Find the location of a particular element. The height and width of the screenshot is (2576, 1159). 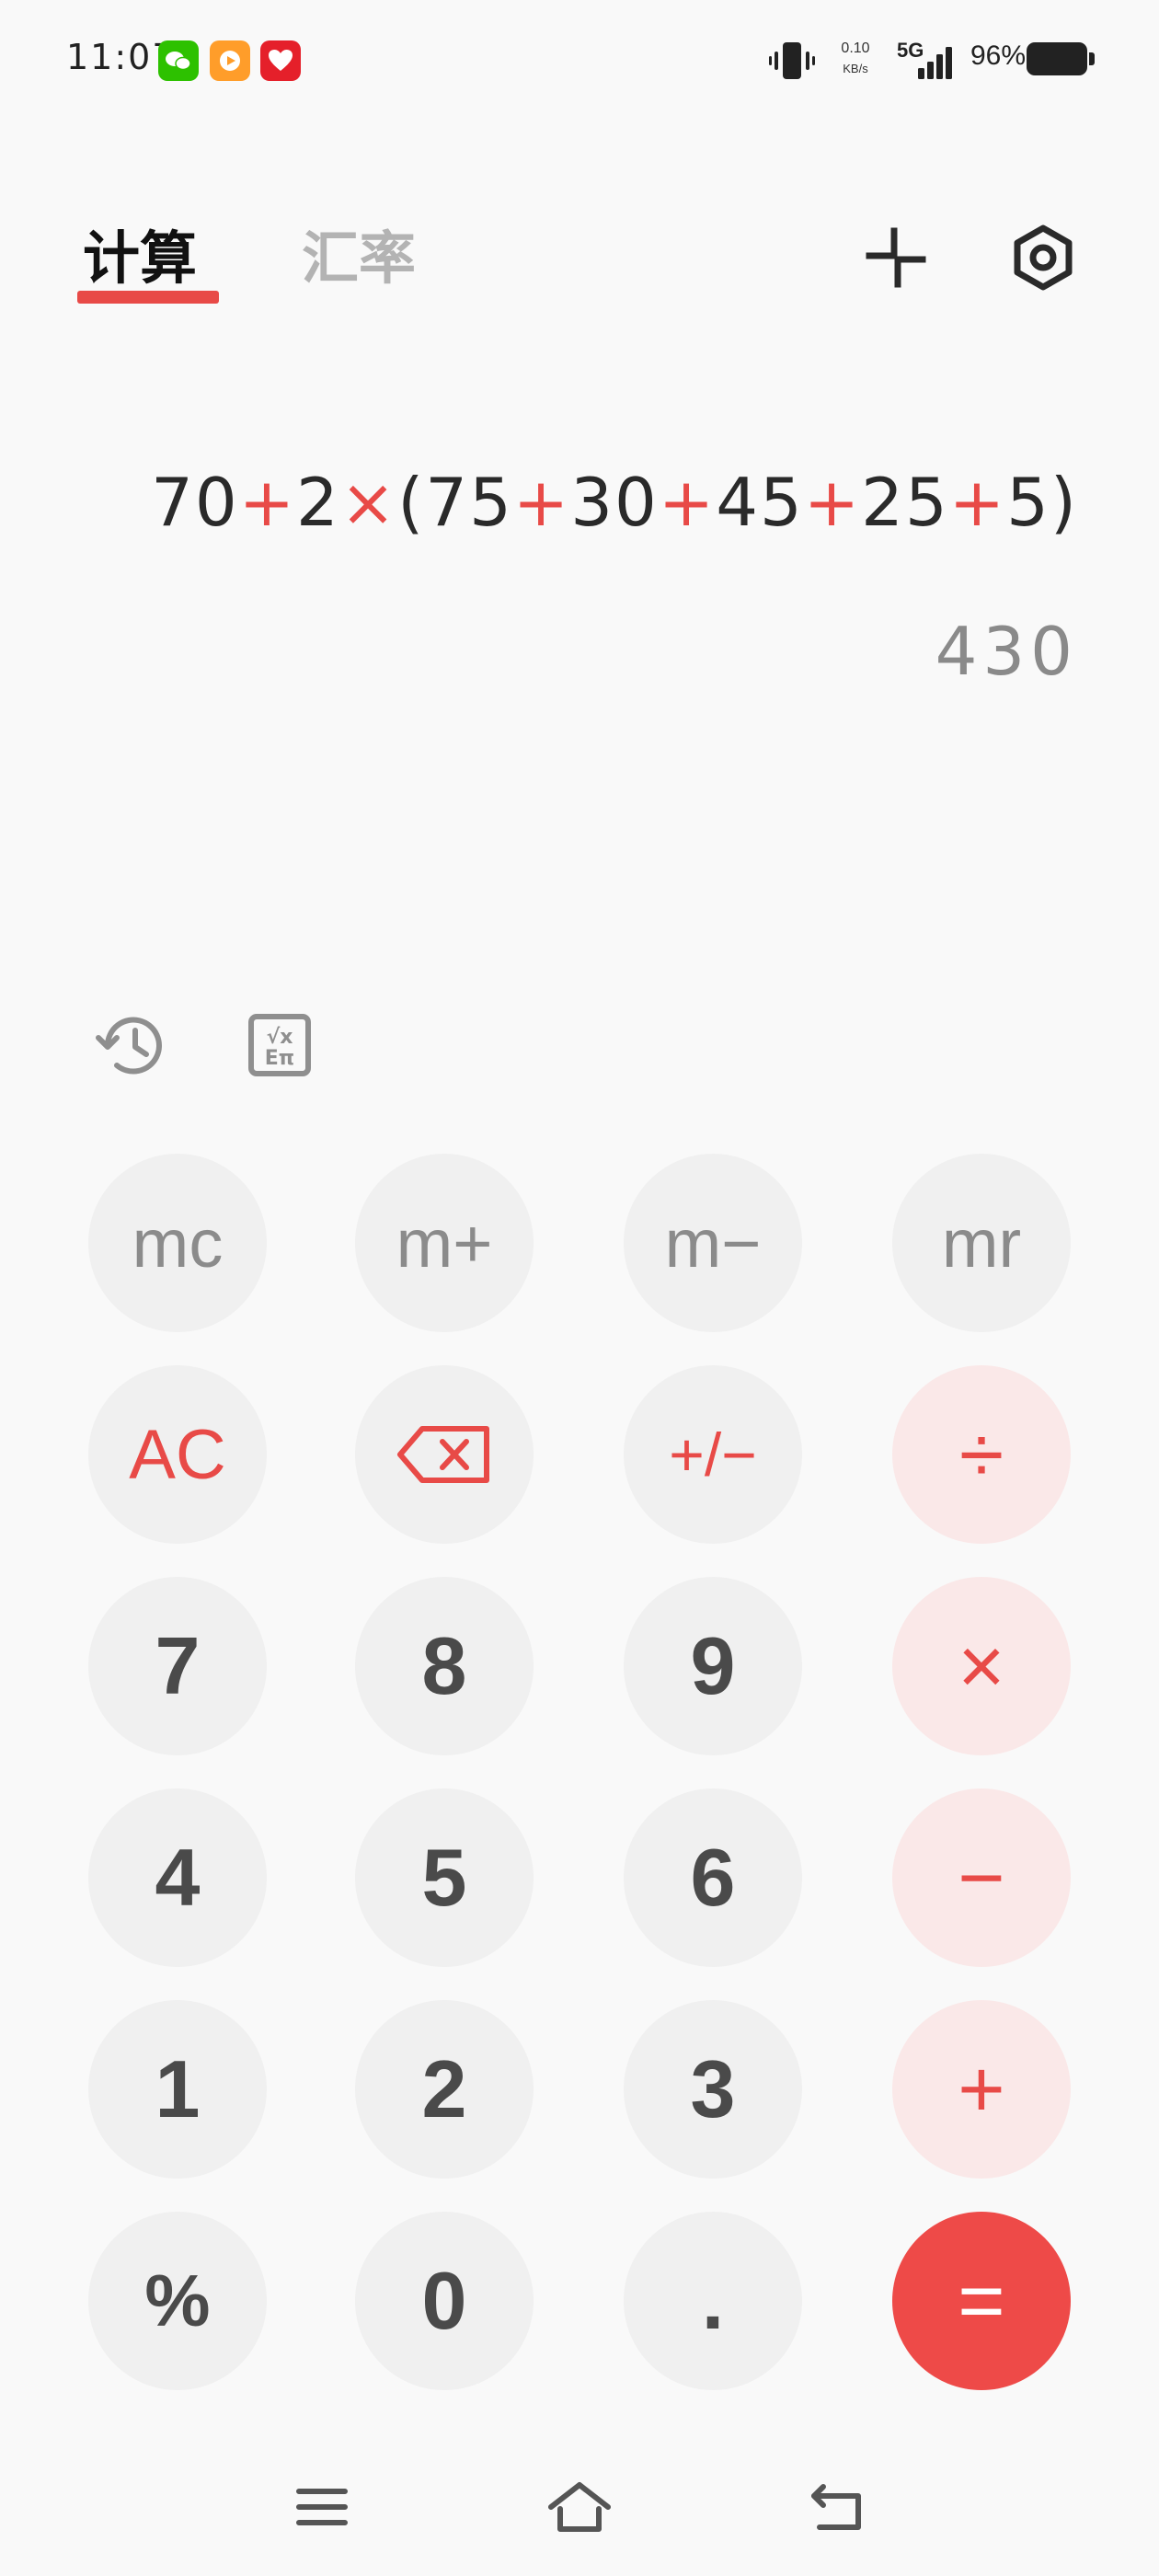

svg-text: √x is located at coordinates (280, 1037).